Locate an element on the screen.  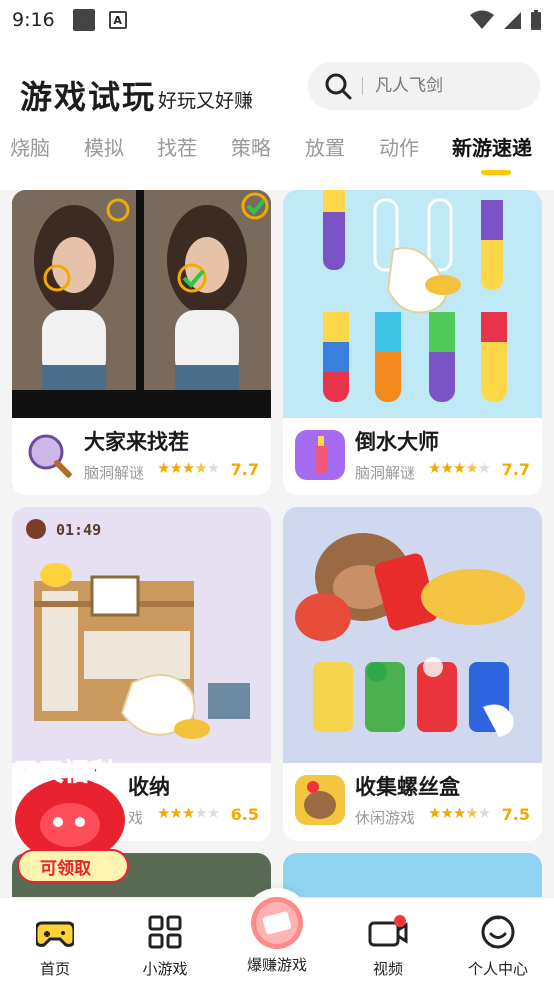
game-card: 倒水大师 脑洞解谜 ★★★★★ 7.7 is located at coordinates (412, 342).